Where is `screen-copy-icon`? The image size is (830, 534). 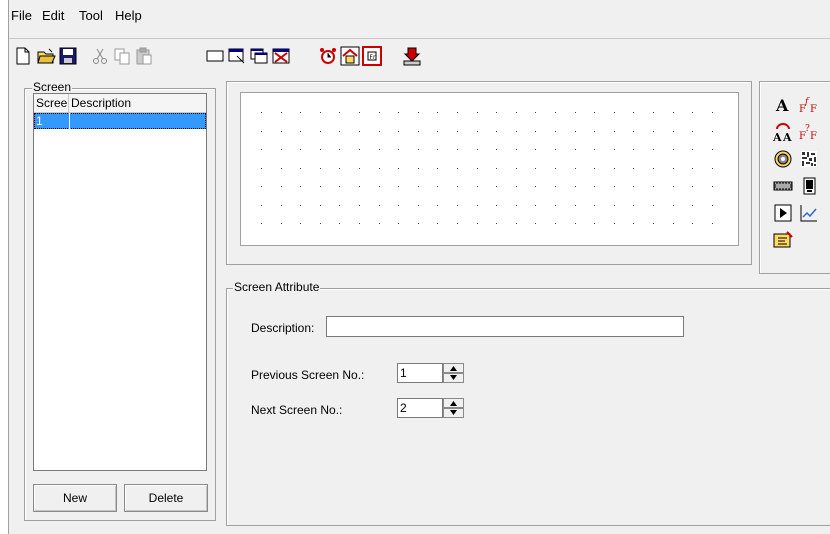 screen-copy-icon is located at coordinates (259, 56).